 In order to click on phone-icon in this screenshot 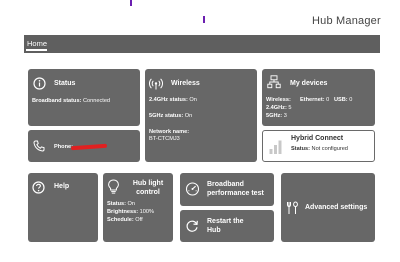, I will do `click(39, 146)`.